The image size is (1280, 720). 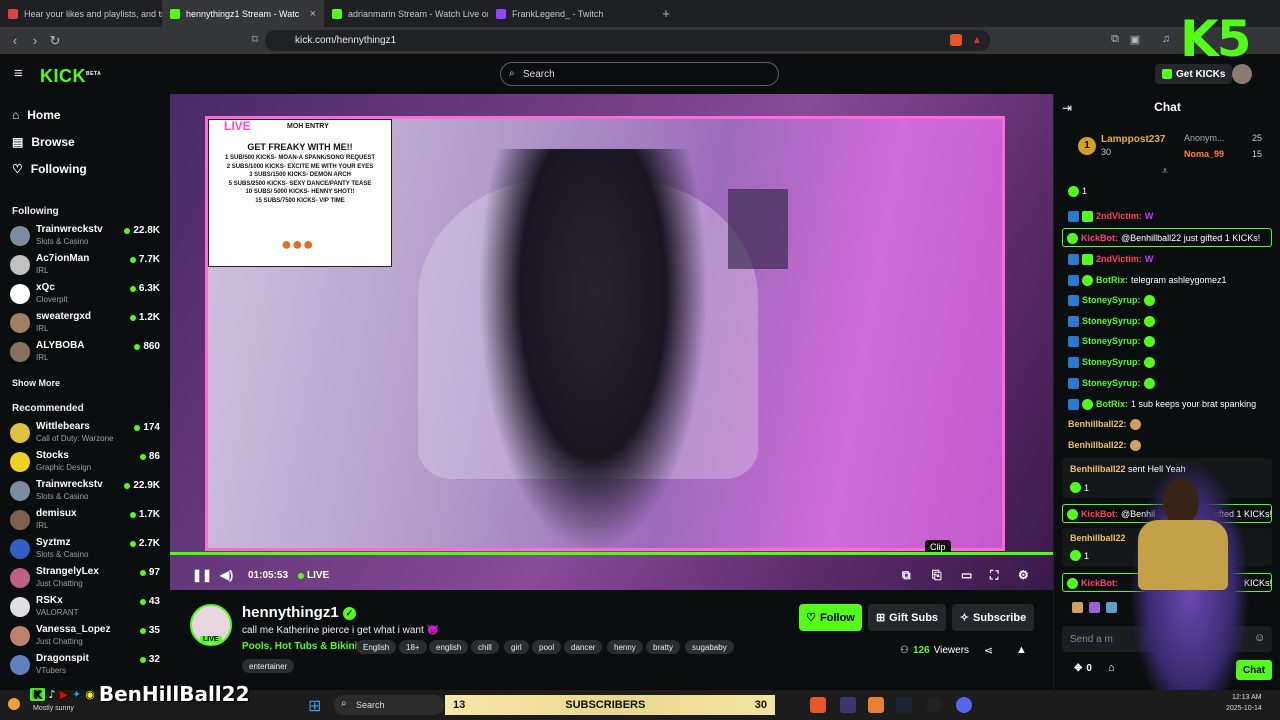 What do you see at coordinates (663, 647) in the screenshot?
I see `stream-tag: bratty` at bounding box center [663, 647].